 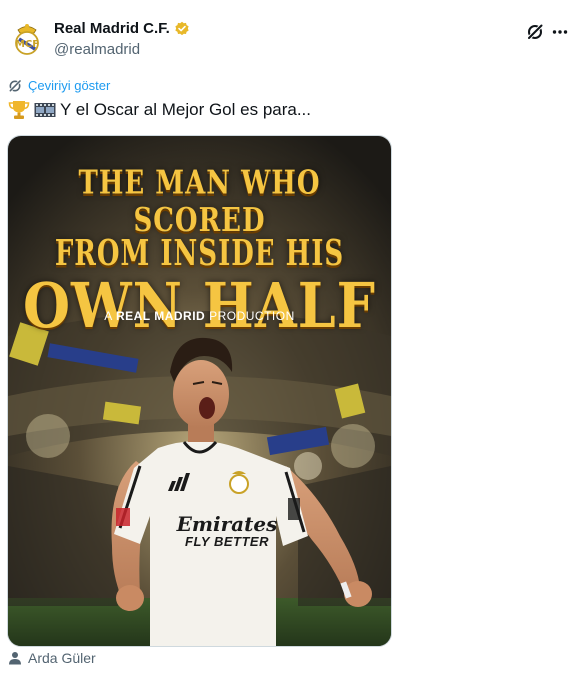 I want to click on author-handle: @realmadrid, so click(x=97, y=49).